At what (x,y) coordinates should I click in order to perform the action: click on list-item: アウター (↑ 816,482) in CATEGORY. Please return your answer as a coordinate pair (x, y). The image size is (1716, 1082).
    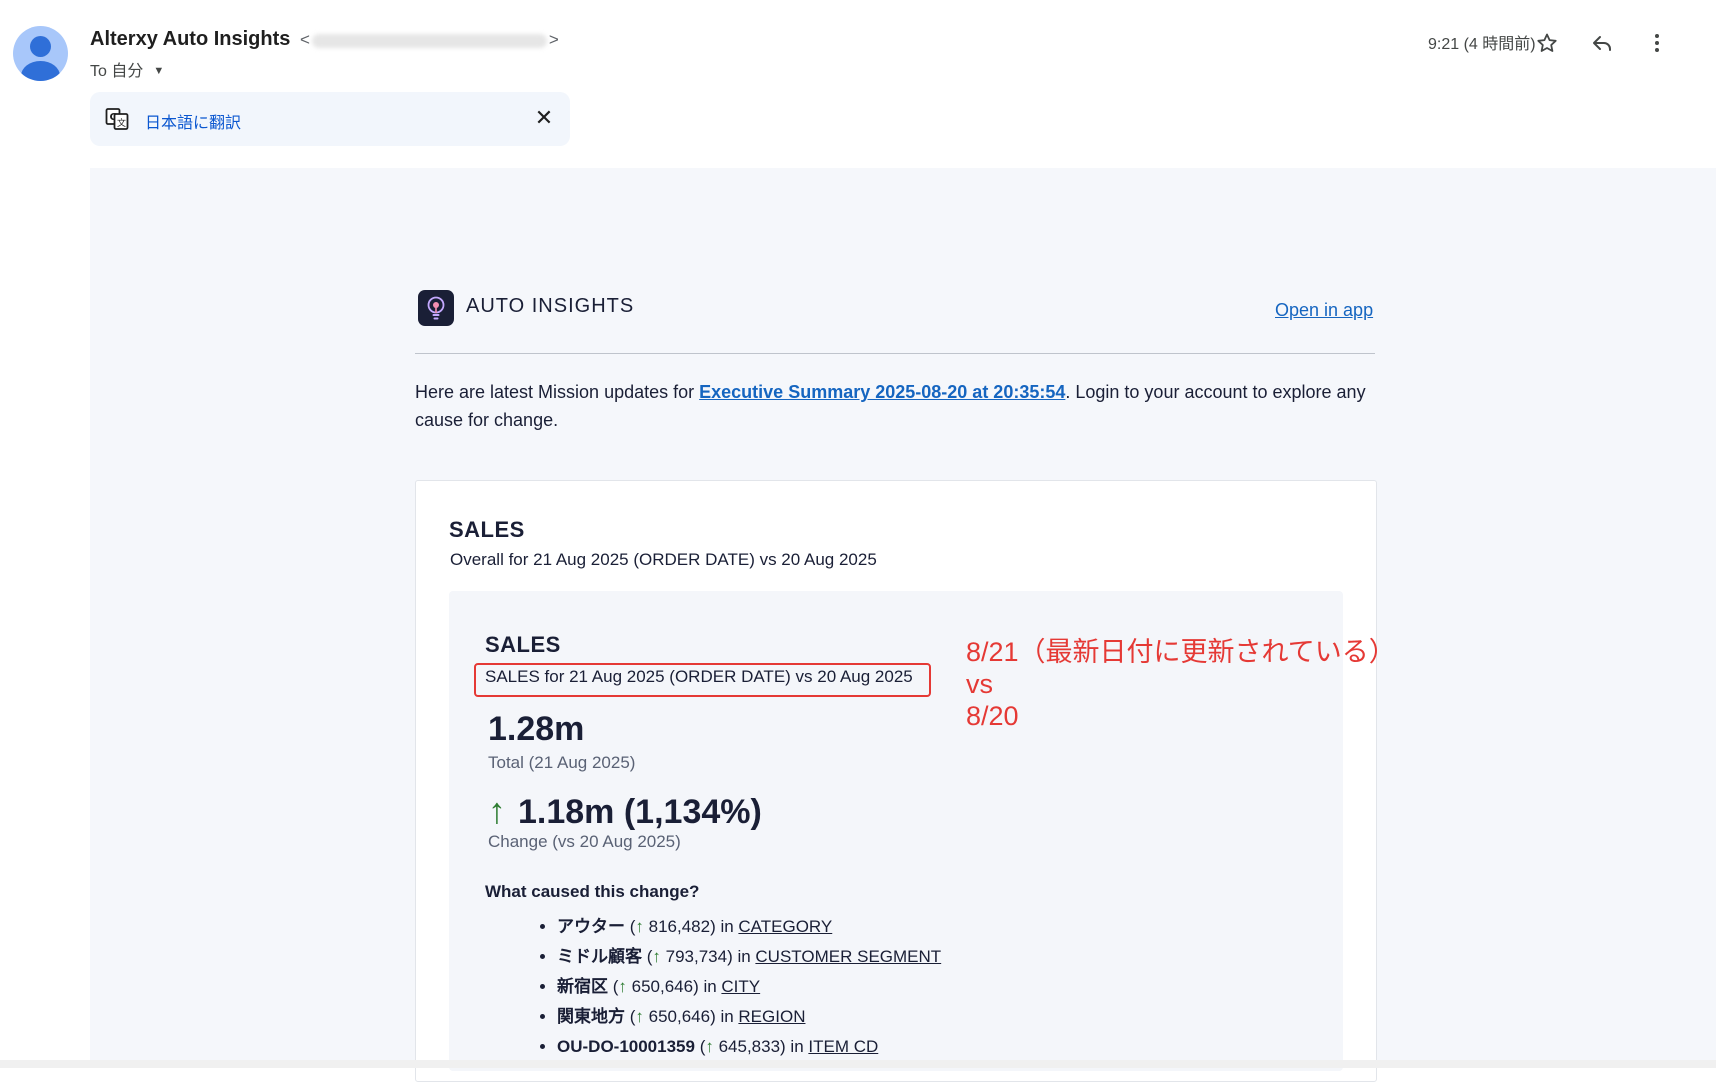
    Looking at the image, I should click on (749, 927).